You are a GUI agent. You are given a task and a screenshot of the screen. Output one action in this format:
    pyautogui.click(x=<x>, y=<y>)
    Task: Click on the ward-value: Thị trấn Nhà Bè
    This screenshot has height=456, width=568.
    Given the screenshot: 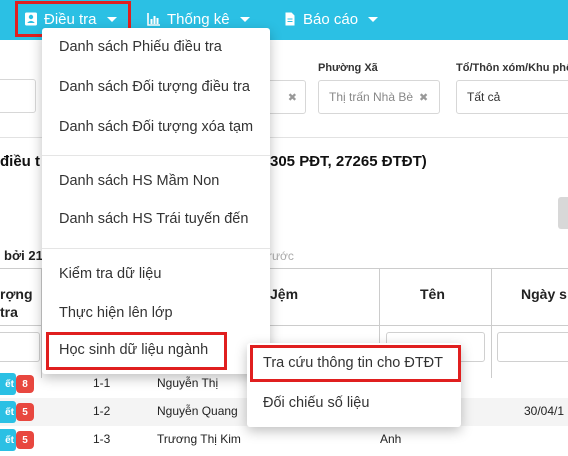 What is the action you would take?
    pyautogui.click(x=371, y=97)
    